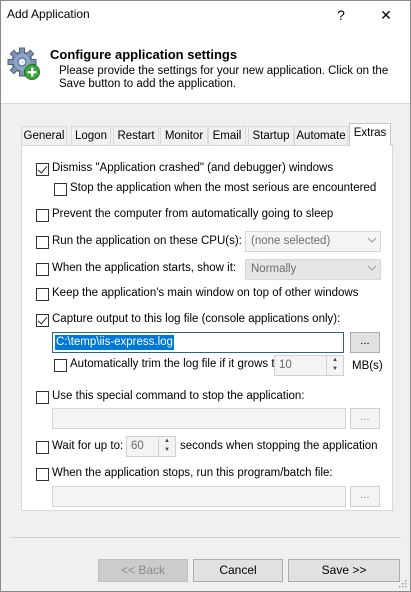 Image resolution: width=411 pixels, height=592 pixels. Describe the element at coordinates (42, 320) in the screenshot. I see `capture-output-checkbox` at that location.